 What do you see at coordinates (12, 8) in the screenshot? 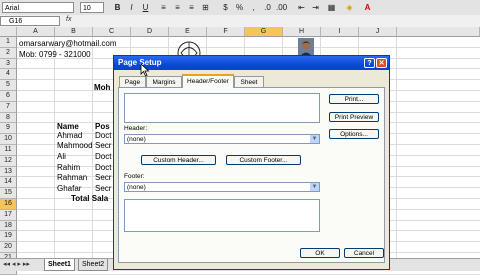
I see `font-name-value: Arial` at bounding box center [12, 8].